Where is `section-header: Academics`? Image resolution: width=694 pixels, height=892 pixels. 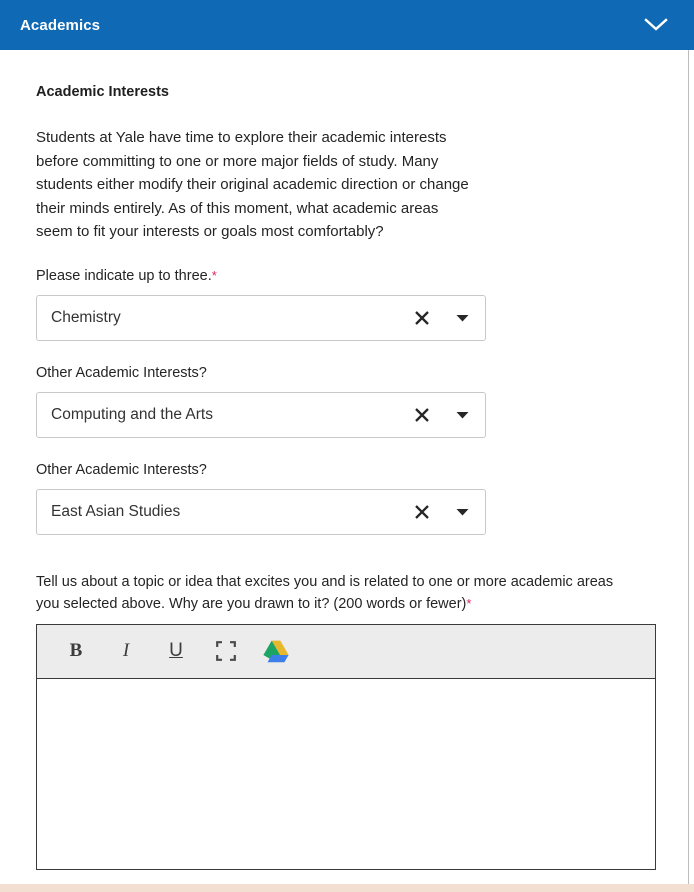
section-header: Academics is located at coordinates (347, 25).